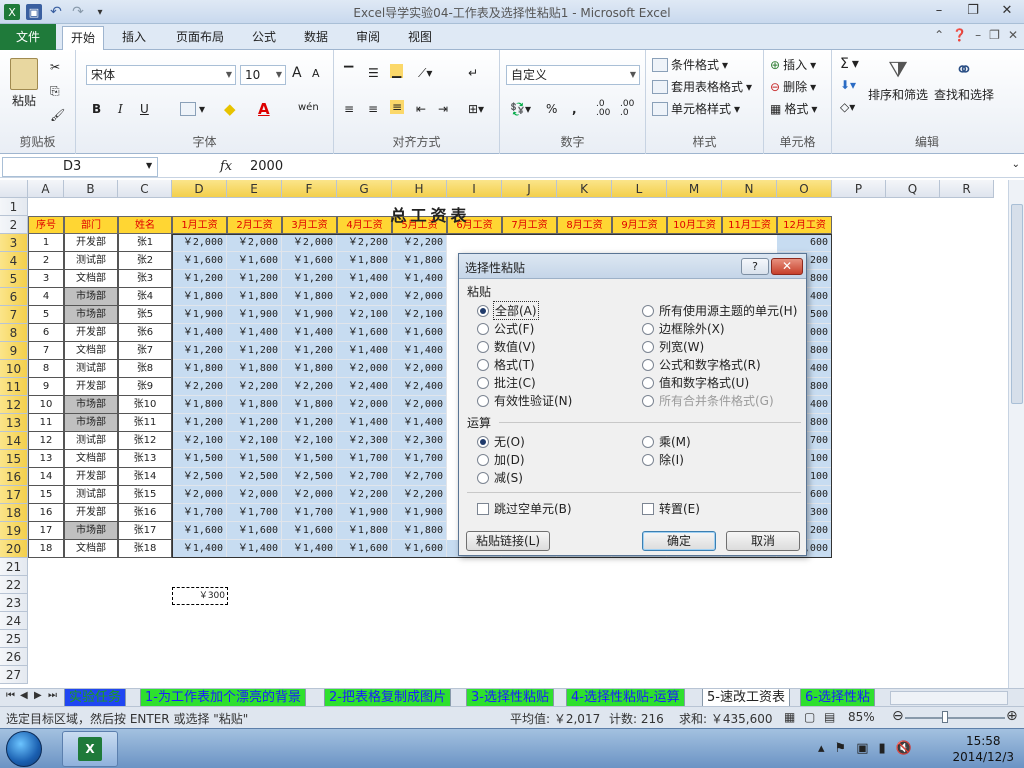 This screenshot has width=1024, height=768. What do you see at coordinates (14, 387) in the screenshot?
I see `row-header-11: 11` at bounding box center [14, 387].